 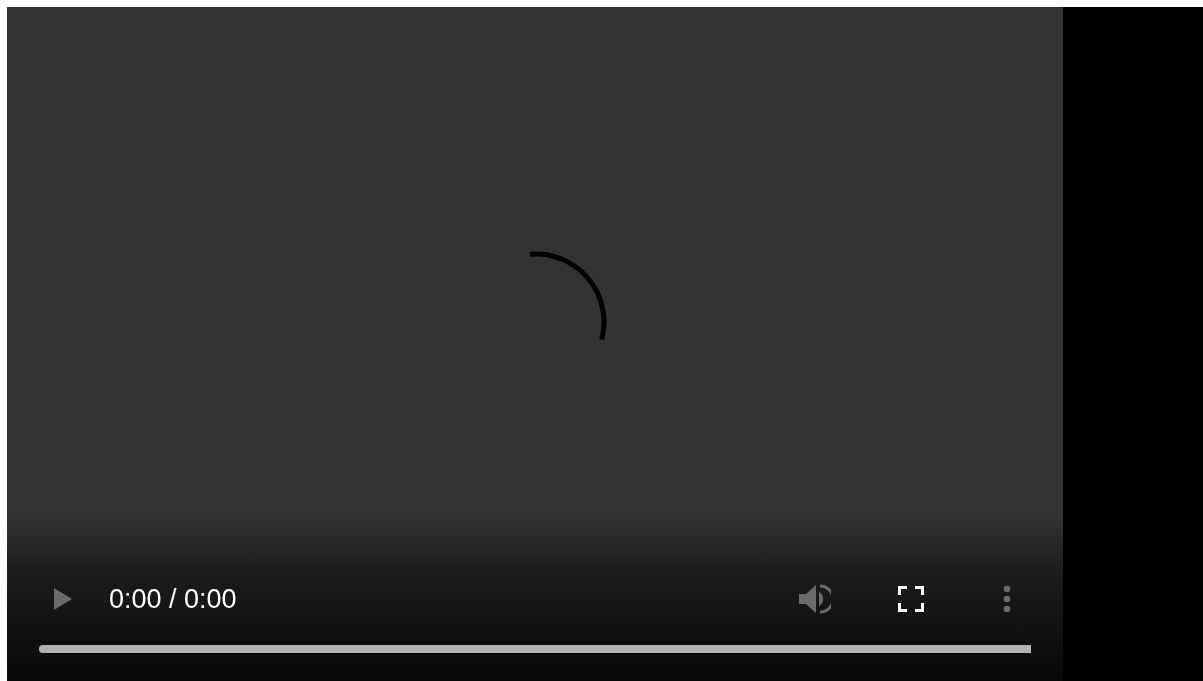 I want to click on fullscreen-icon, so click(x=911, y=599).